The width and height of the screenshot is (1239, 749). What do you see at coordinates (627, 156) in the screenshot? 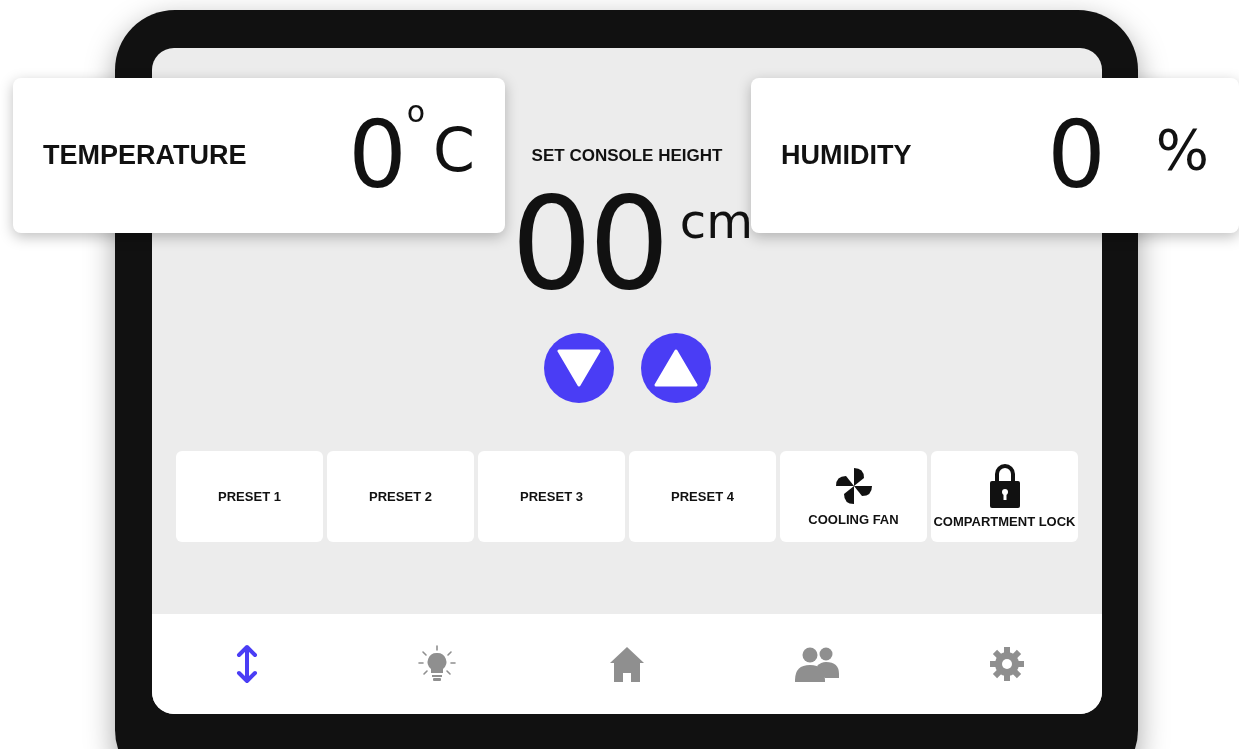
I see `set-height-title: SET CONSOLE HEIGHT` at bounding box center [627, 156].